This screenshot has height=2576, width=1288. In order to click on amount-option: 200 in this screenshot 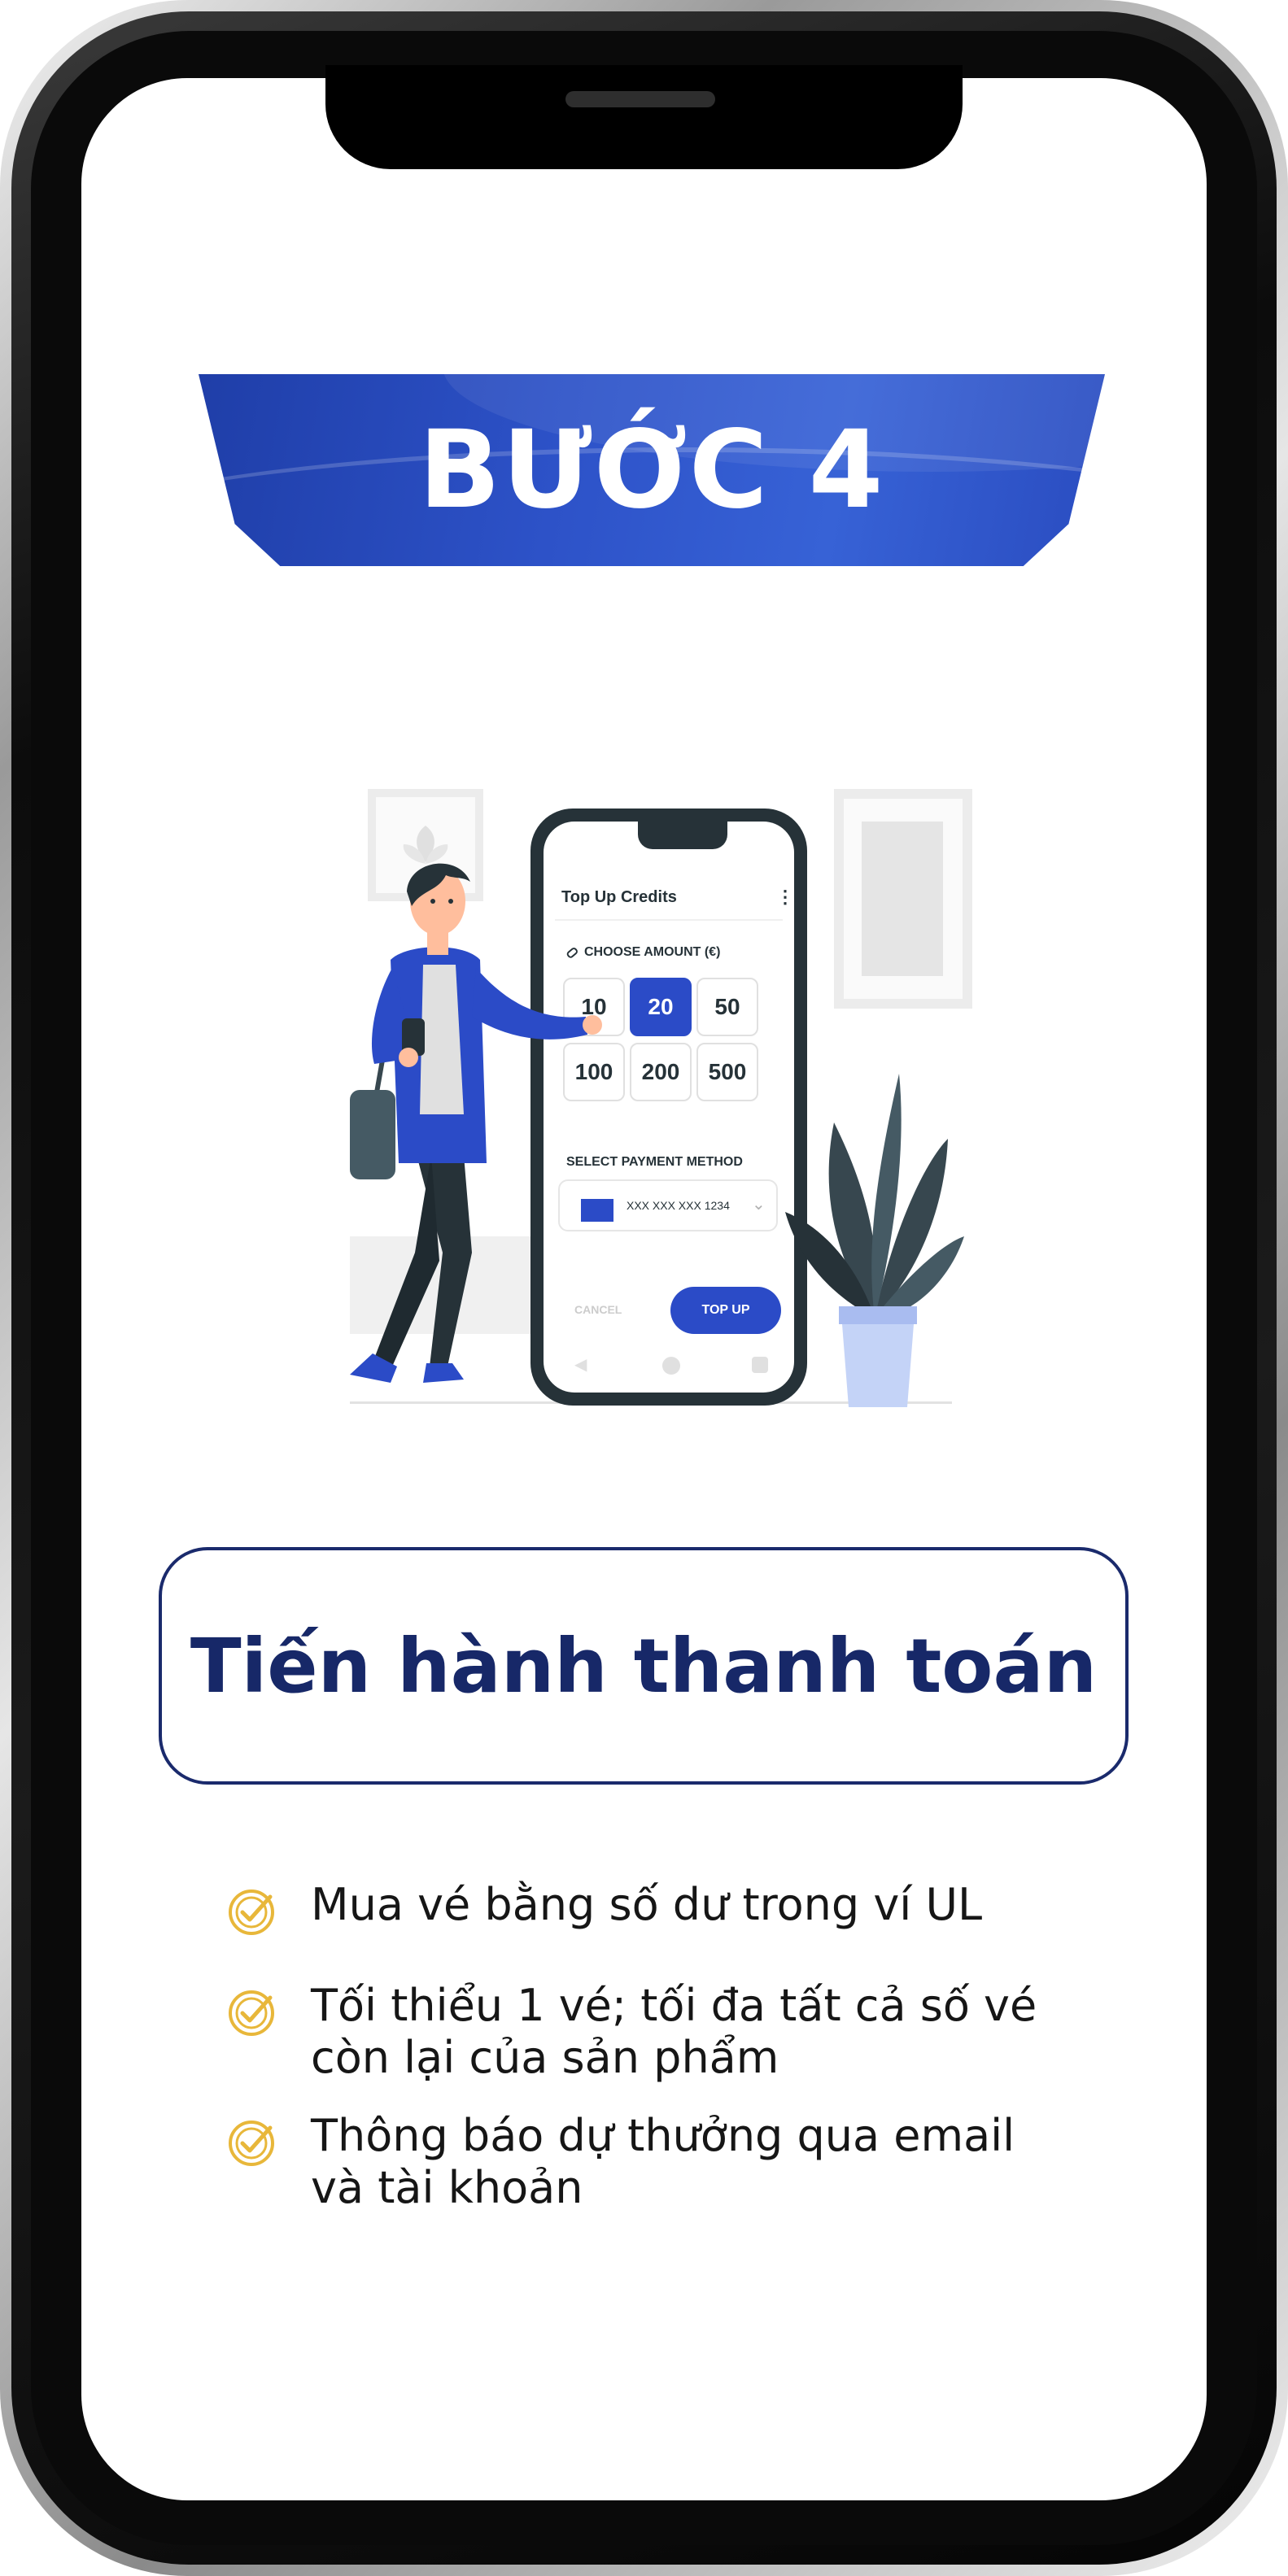, I will do `click(661, 1072)`.